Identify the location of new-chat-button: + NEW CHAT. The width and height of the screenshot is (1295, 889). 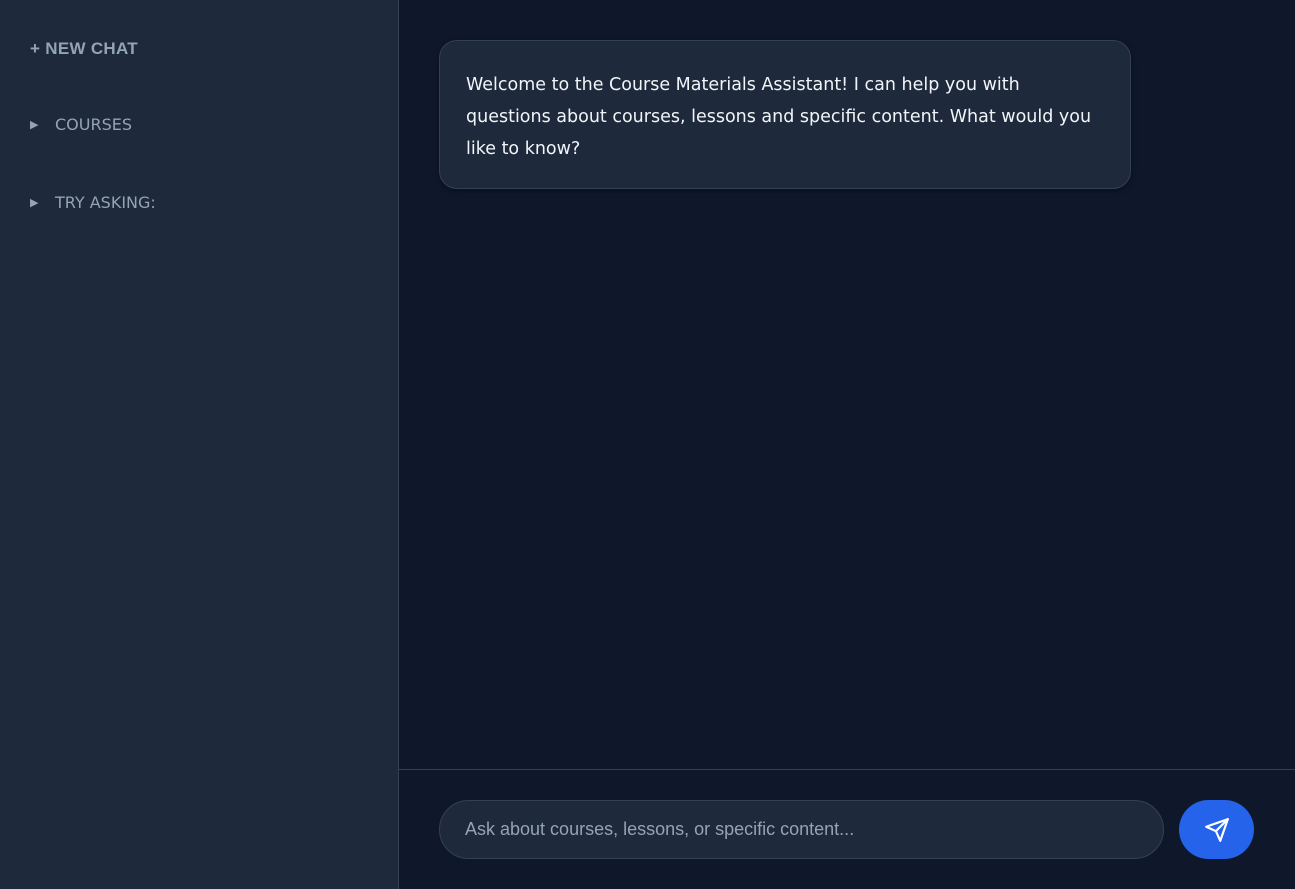
(84, 49).